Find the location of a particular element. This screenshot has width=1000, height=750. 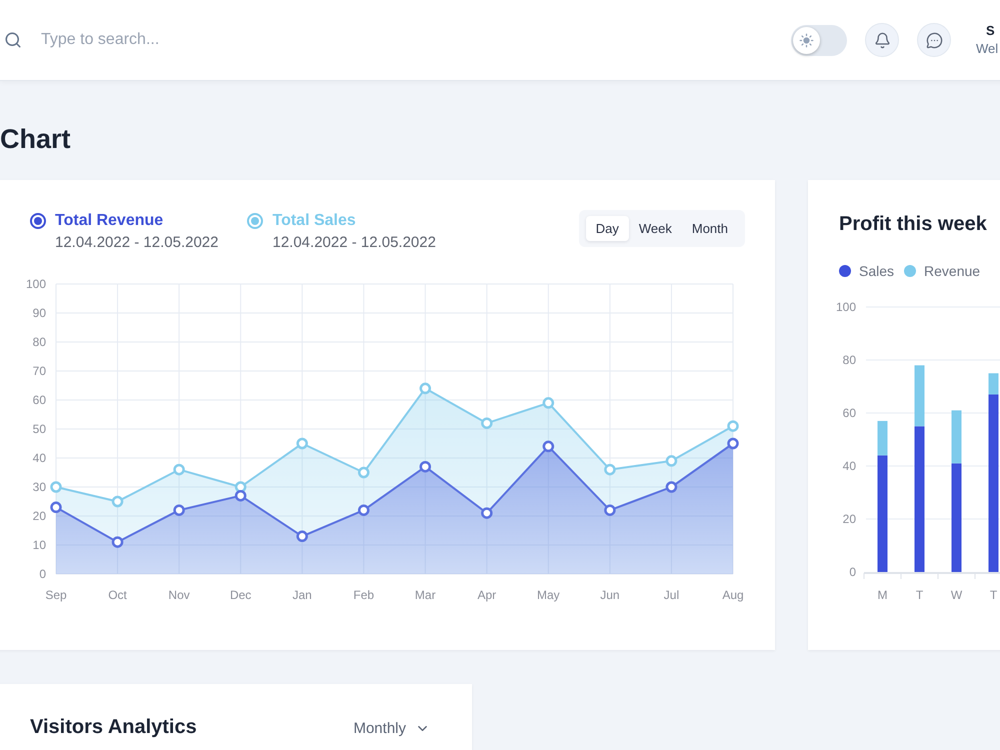

axis-label: 70 is located at coordinates (39, 371).